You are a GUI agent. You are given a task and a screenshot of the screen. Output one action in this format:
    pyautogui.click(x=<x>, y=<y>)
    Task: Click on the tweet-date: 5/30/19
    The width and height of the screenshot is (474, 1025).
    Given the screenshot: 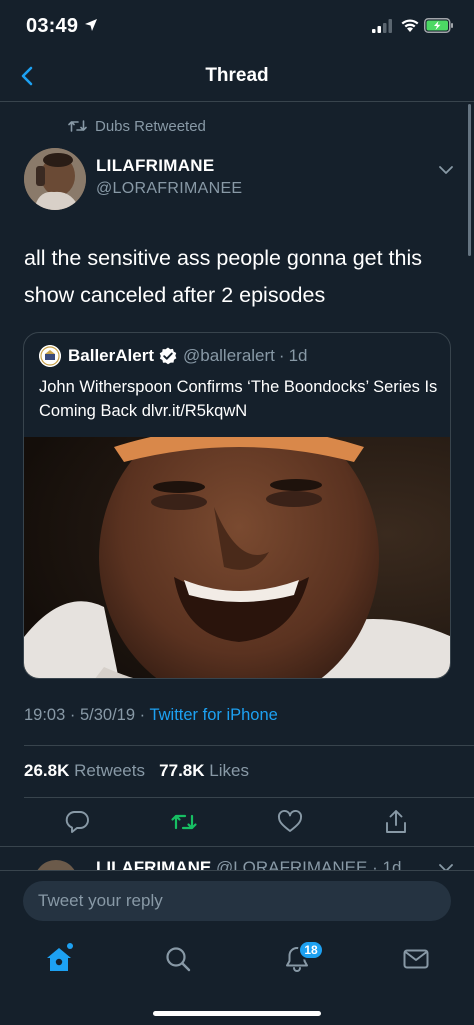 What is the action you would take?
    pyautogui.click(x=107, y=715)
    